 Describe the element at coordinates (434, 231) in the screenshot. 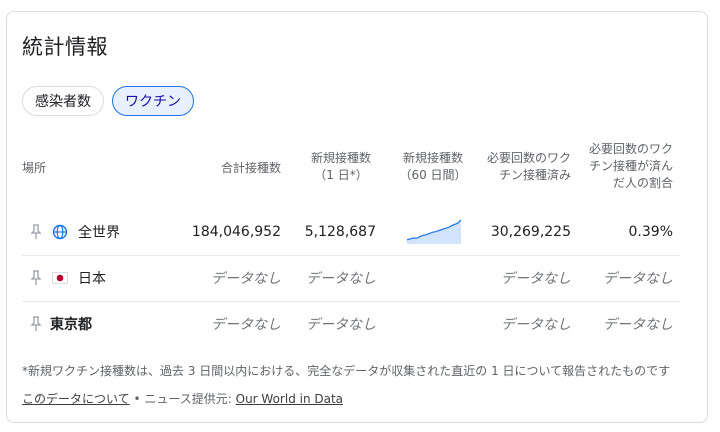

I see `sparkline-chart` at that location.